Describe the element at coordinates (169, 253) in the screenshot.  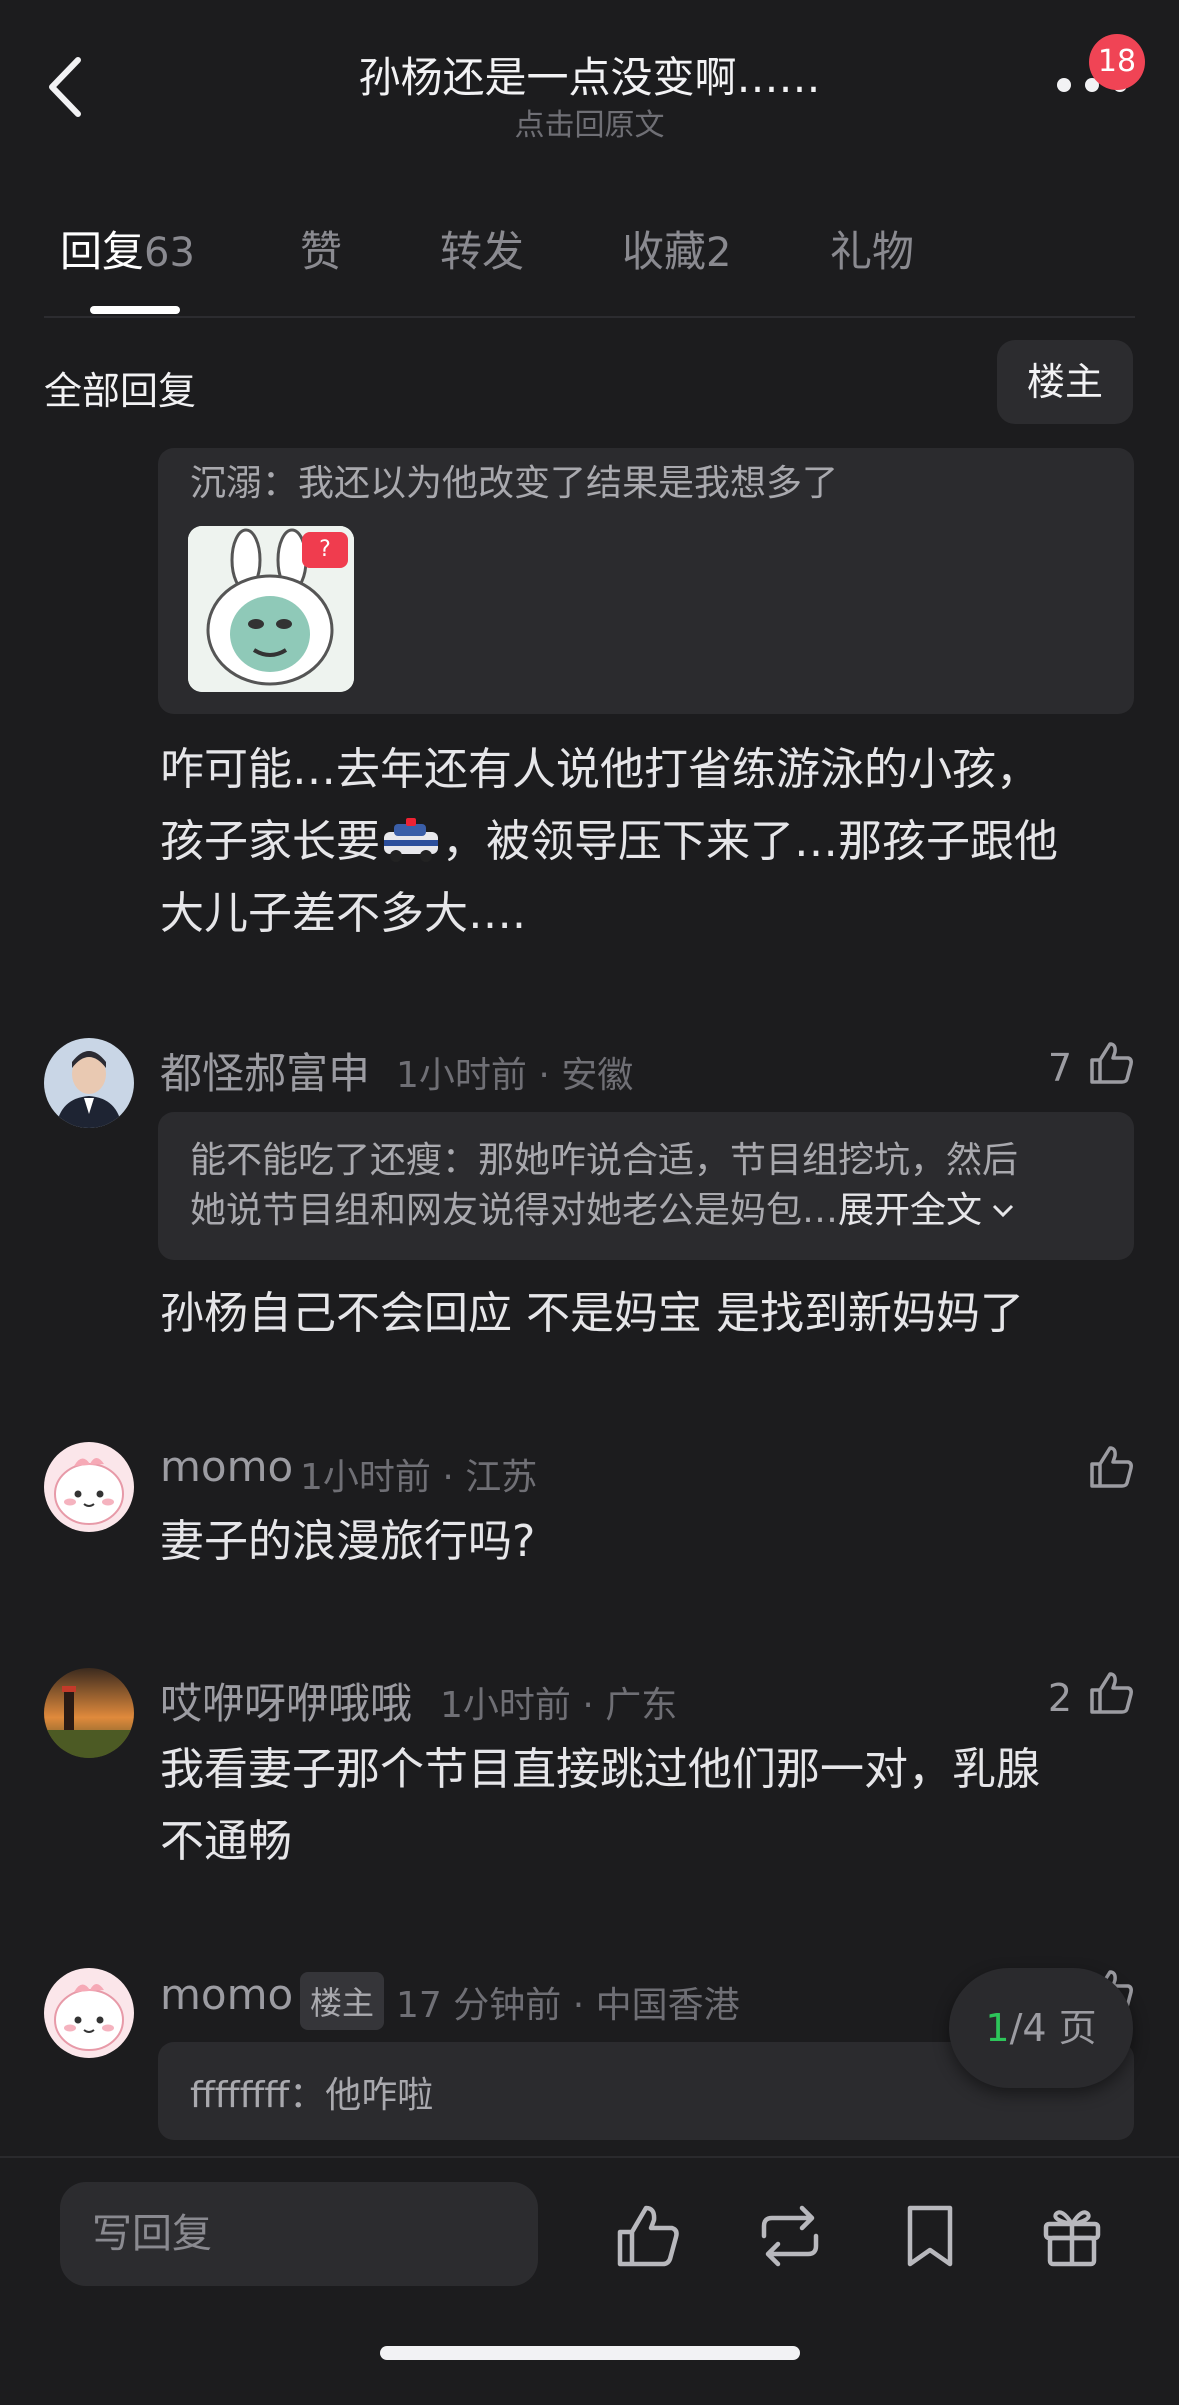
I see `tab-count: 63` at that location.